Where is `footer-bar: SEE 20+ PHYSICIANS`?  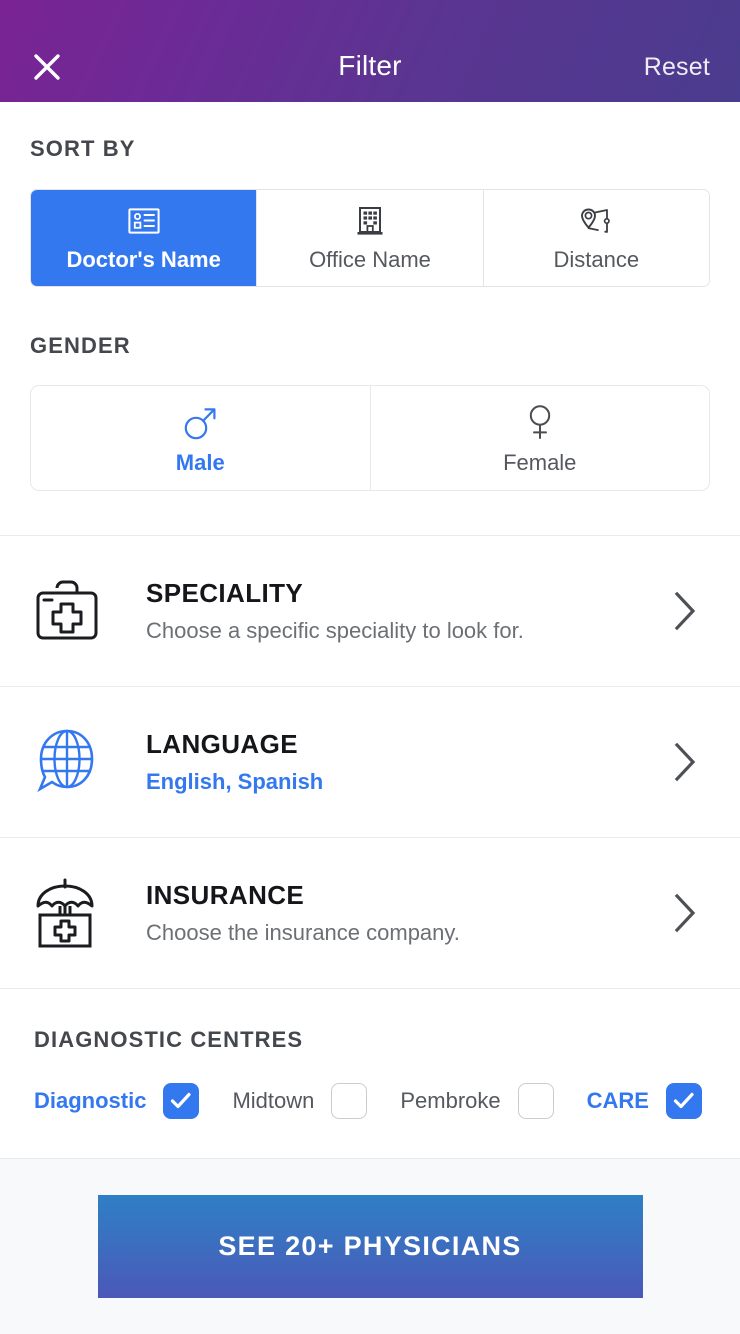
footer-bar: SEE 20+ PHYSICIANS is located at coordinates (370, 1246).